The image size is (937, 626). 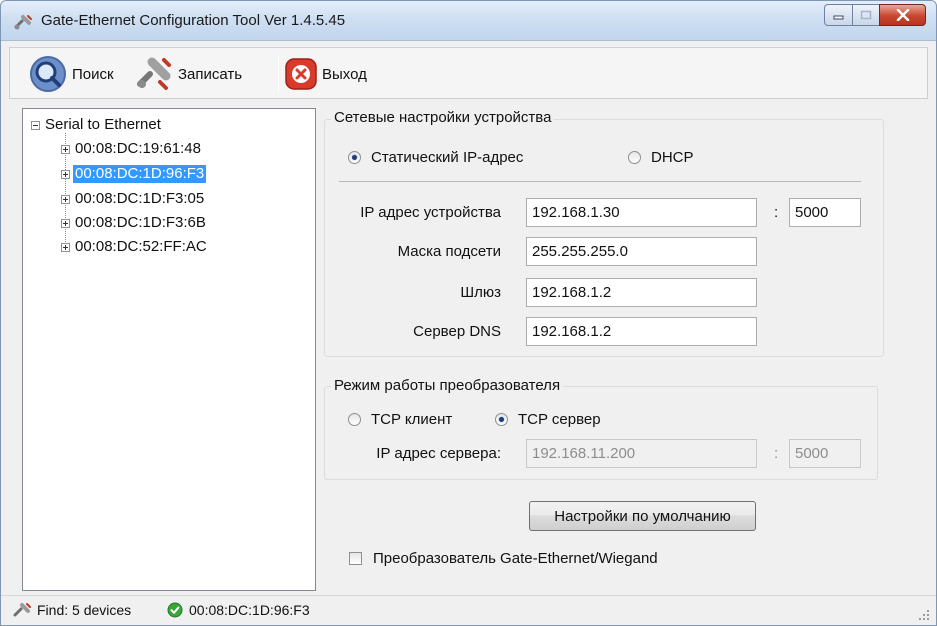 What do you see at coordinates (825, 453) in the screenshot?
I see `server-port-input` at bounding box center [825, 453].